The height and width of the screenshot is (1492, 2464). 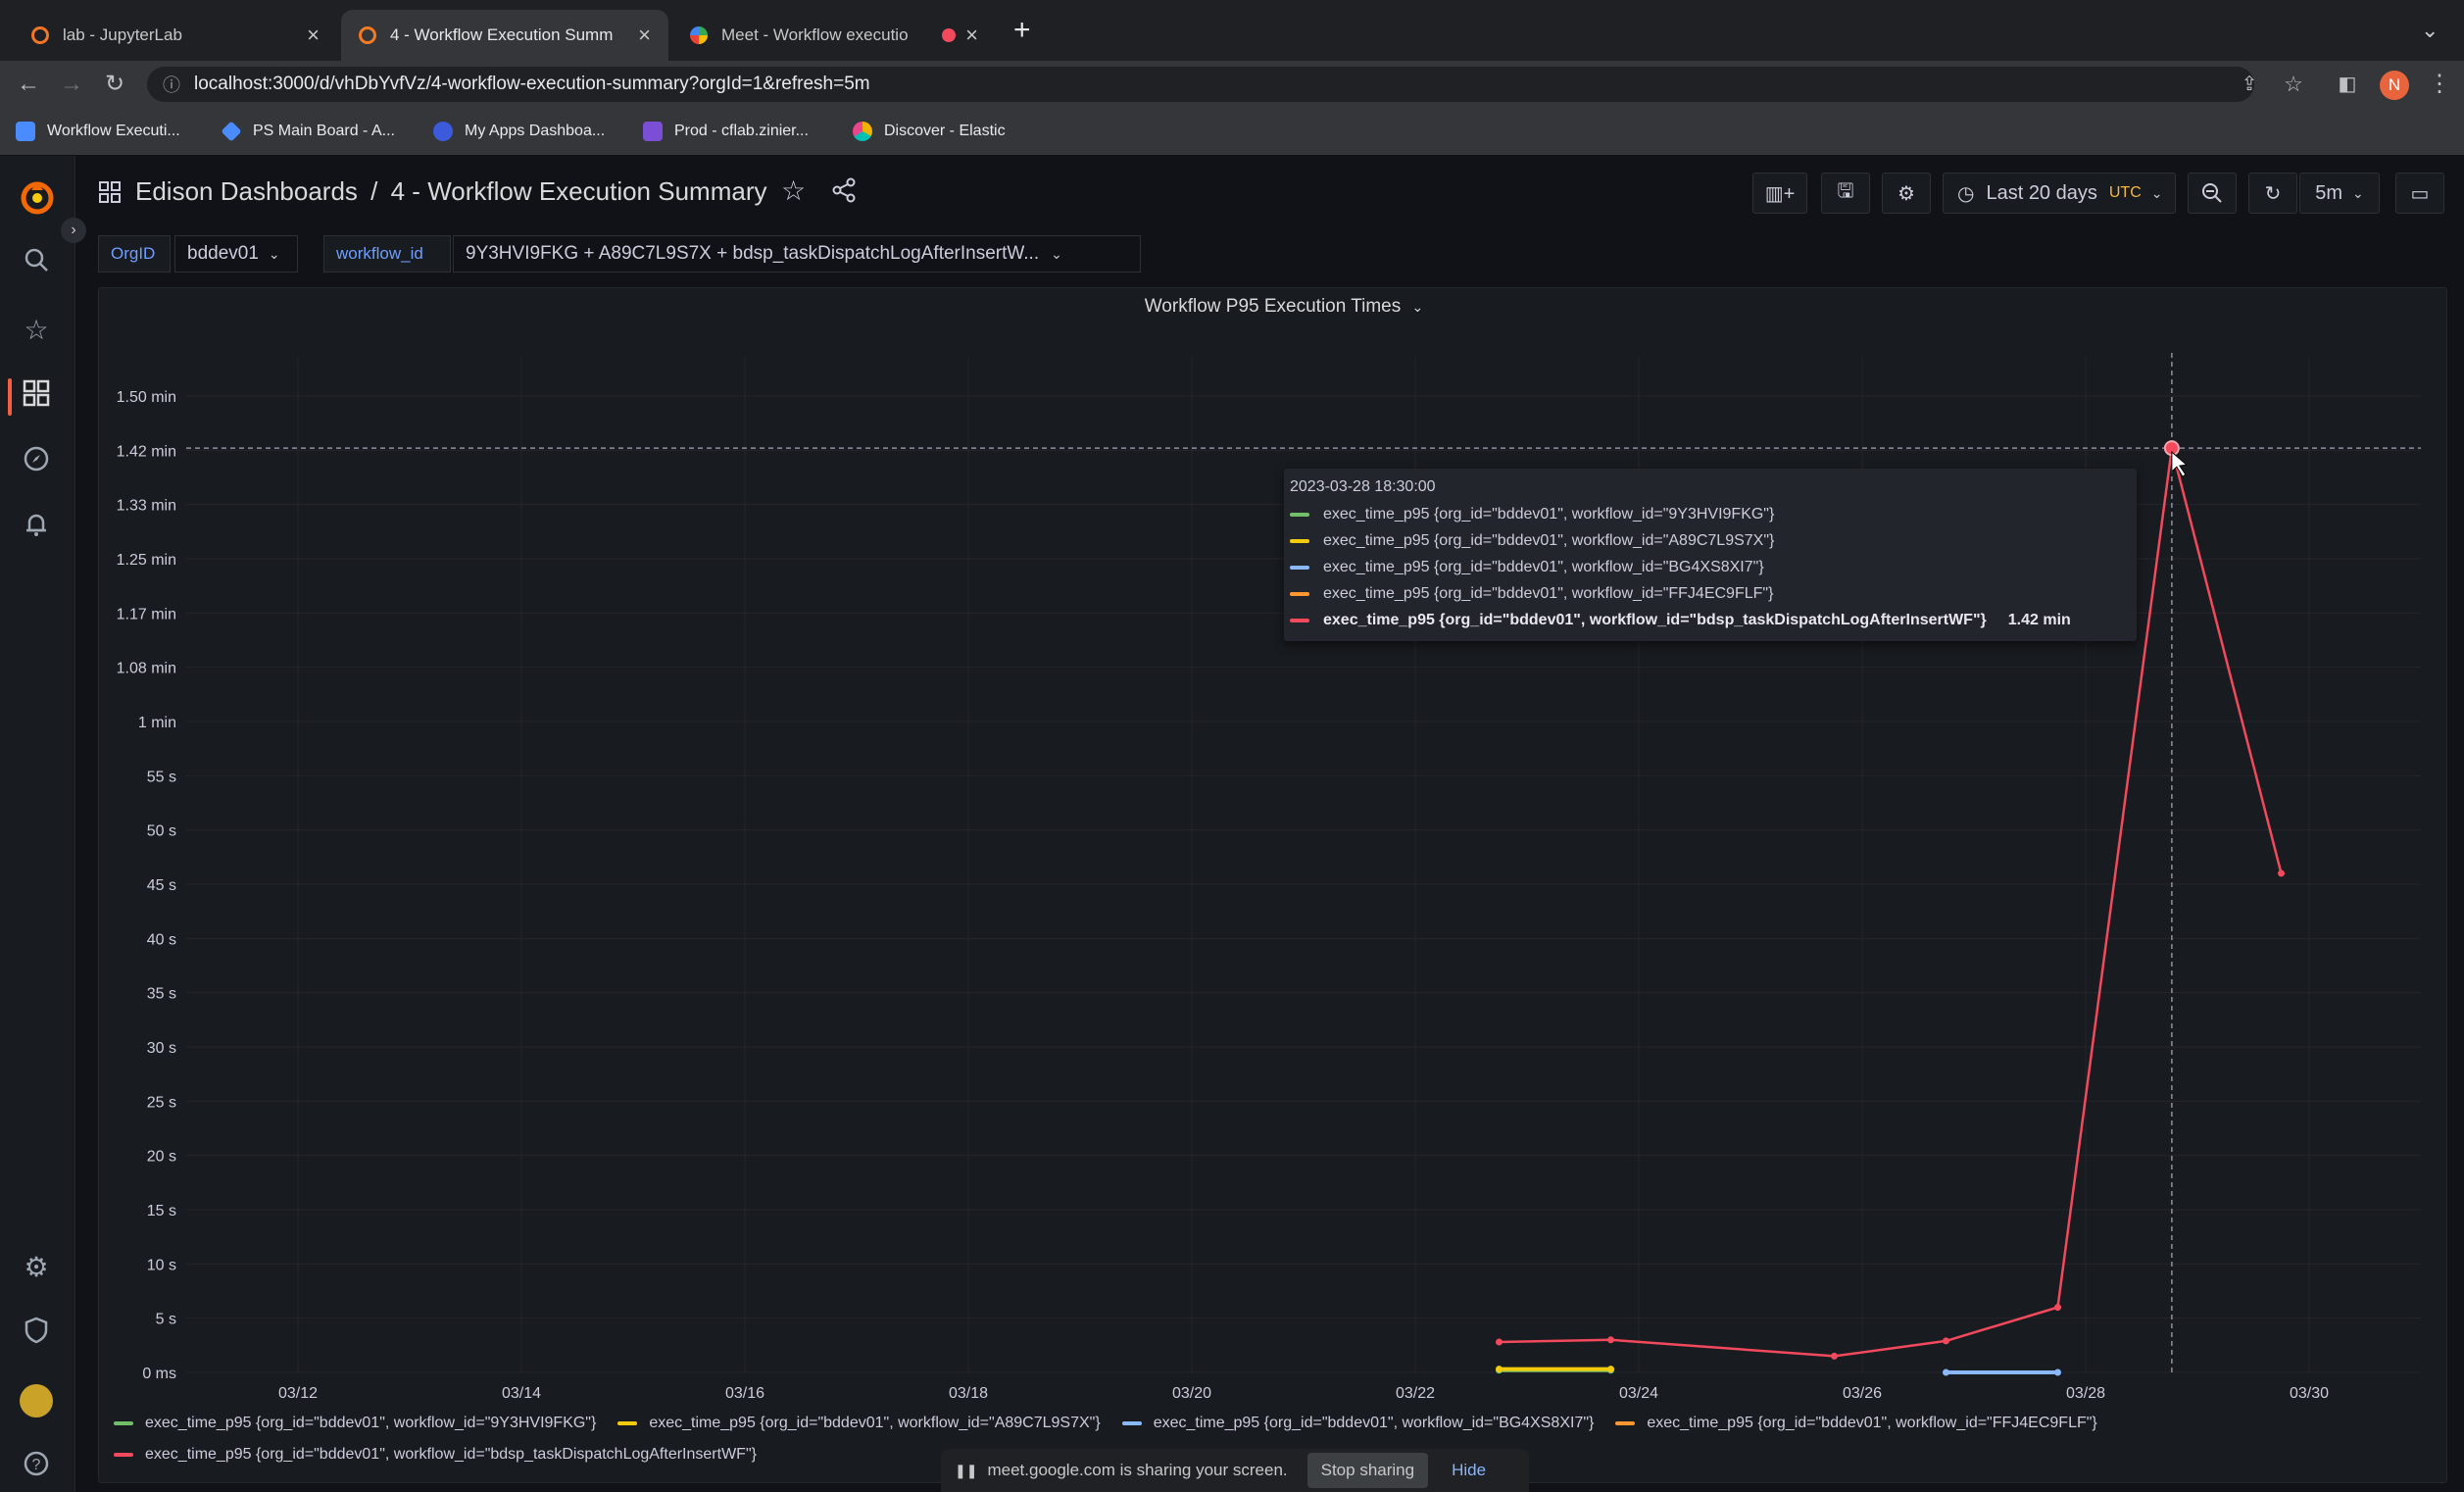 What do you see at coordinates (1639, 1393) in the screenshot?
I see `x-tick-label: 03/24` at bounding box center [1639, 1393].